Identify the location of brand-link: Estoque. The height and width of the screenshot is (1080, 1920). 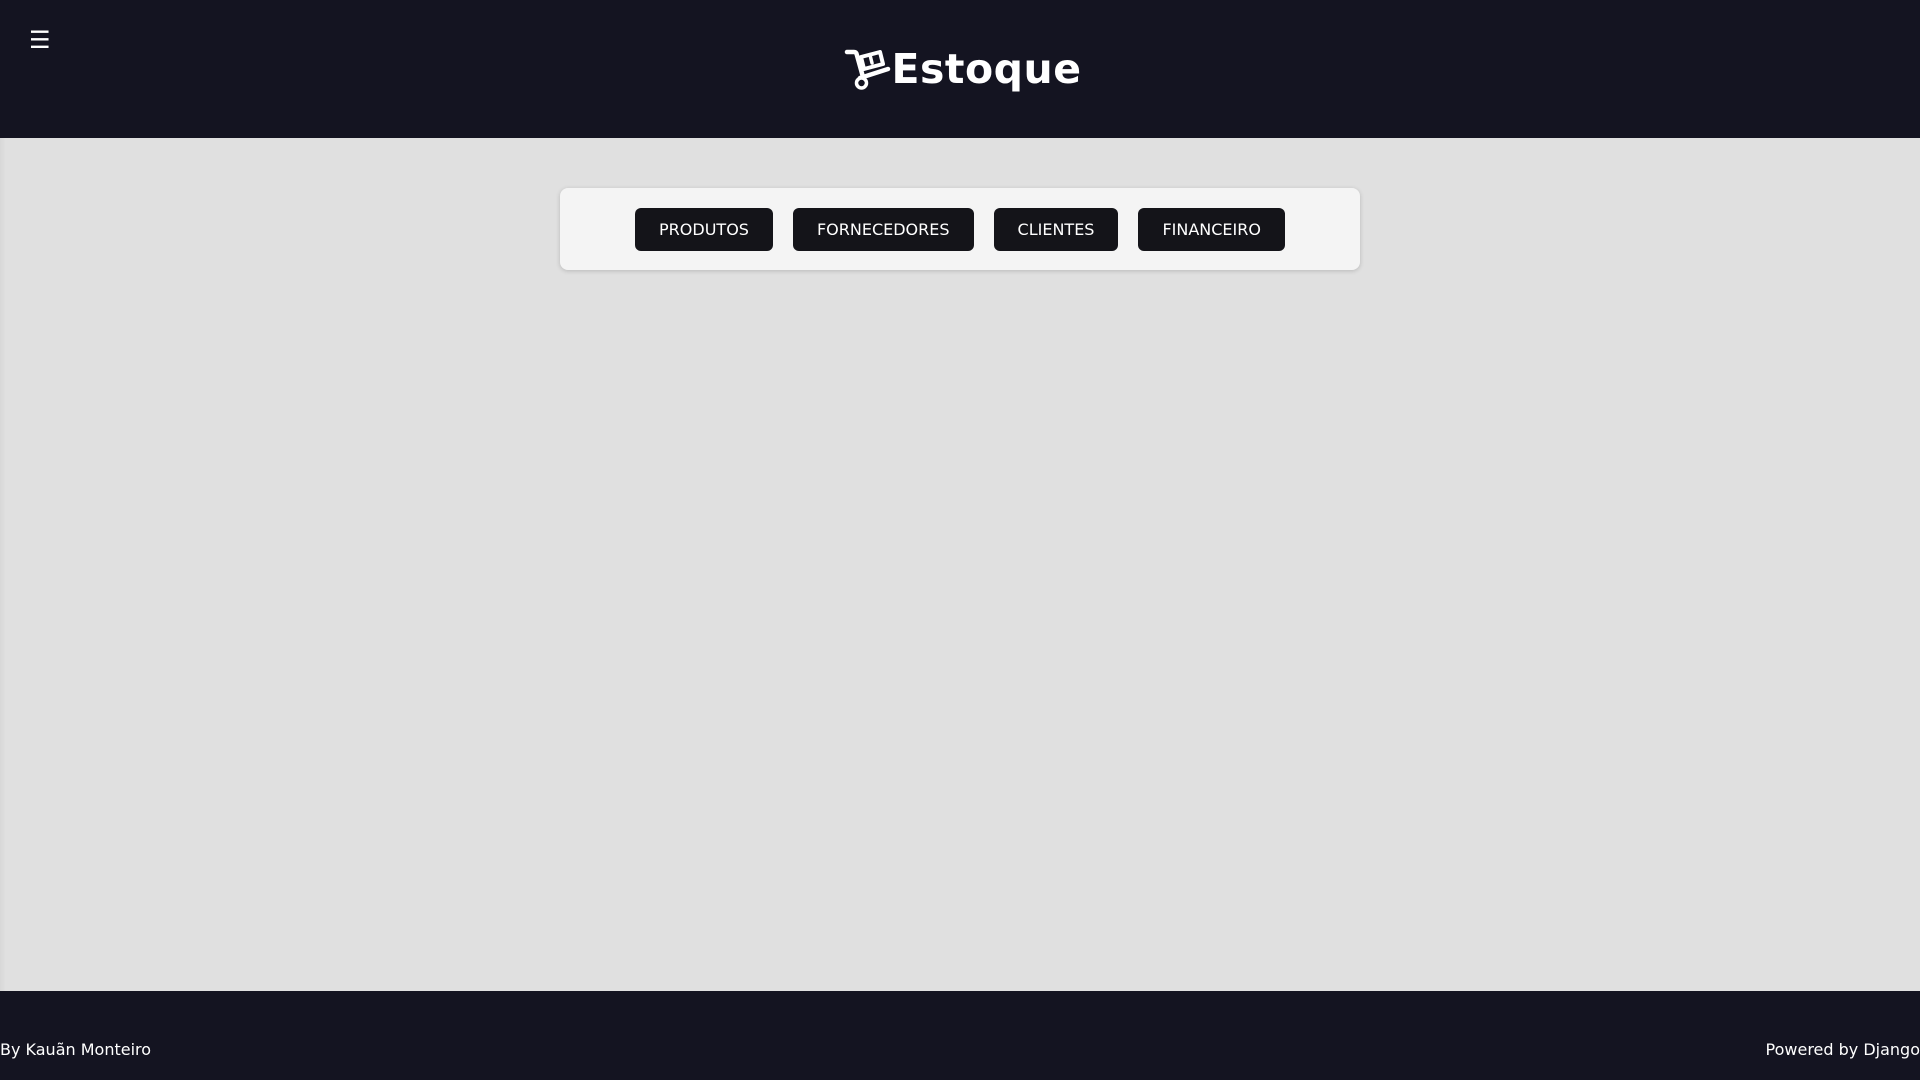
(962, 69).